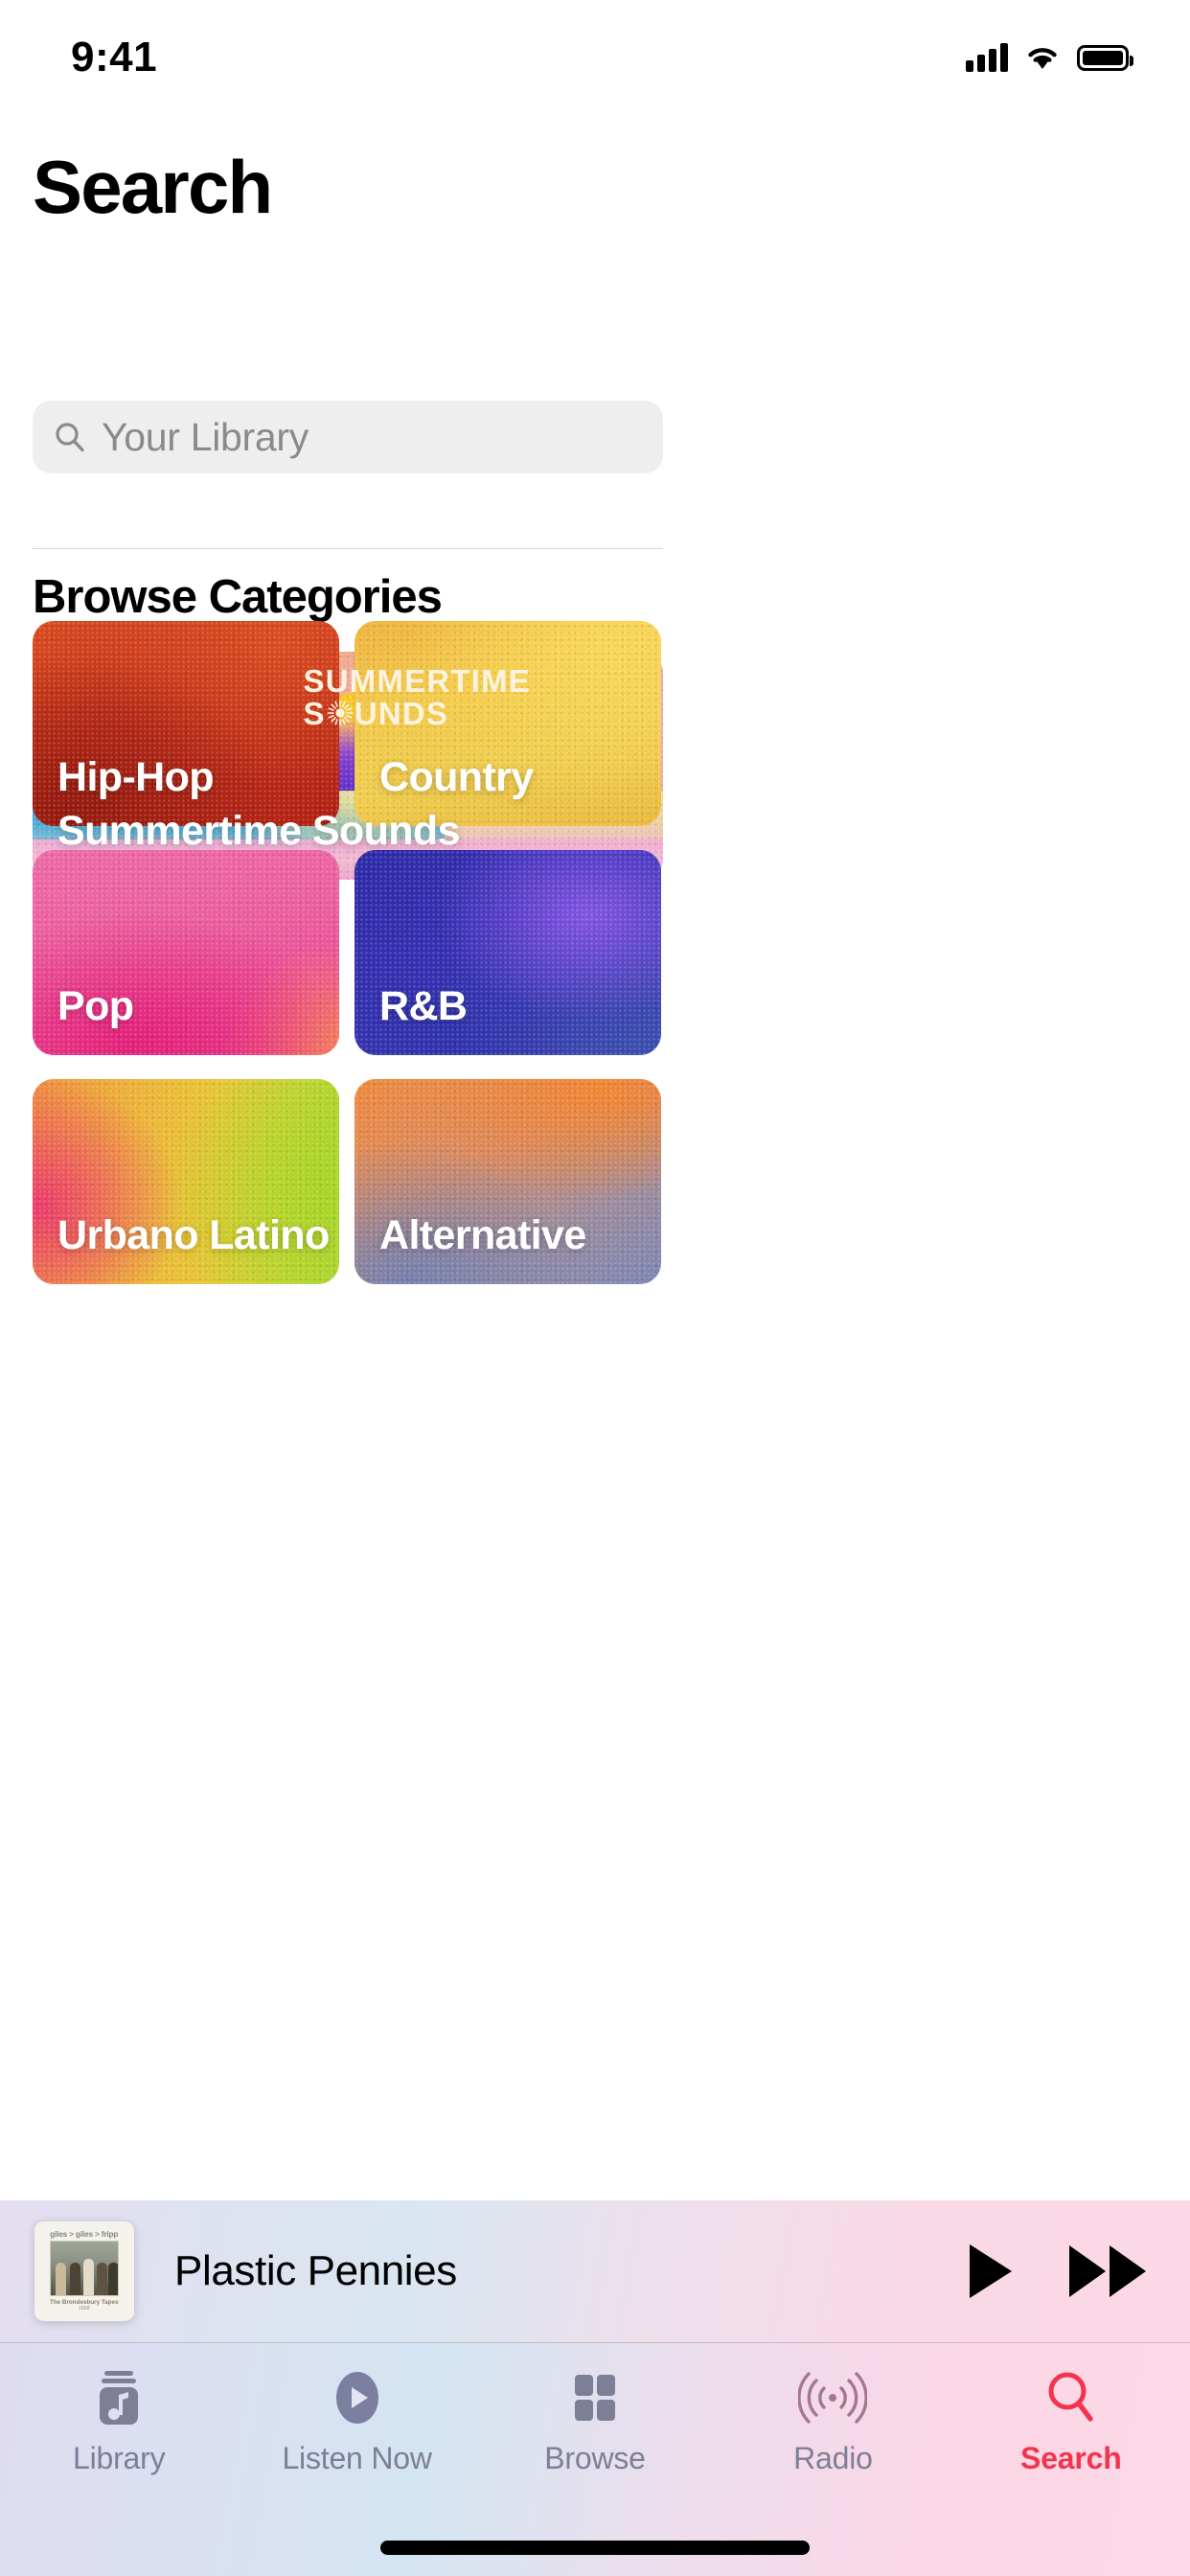 The width and height of the screenshot is (1190, 2576). I want to click on tab-radio: Radio, so click(833, 2422).